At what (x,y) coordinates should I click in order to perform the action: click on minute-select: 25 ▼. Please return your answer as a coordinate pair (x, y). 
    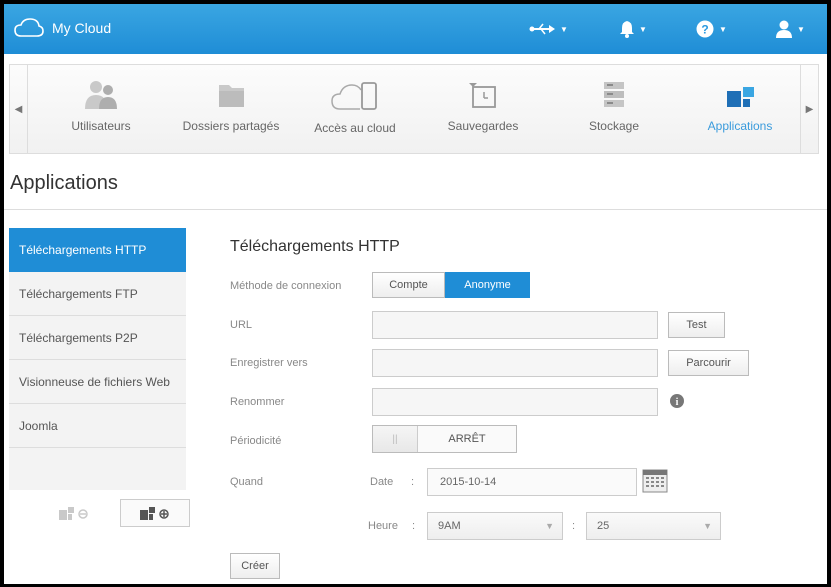
    Looking at the image, I should click on (653, 526).